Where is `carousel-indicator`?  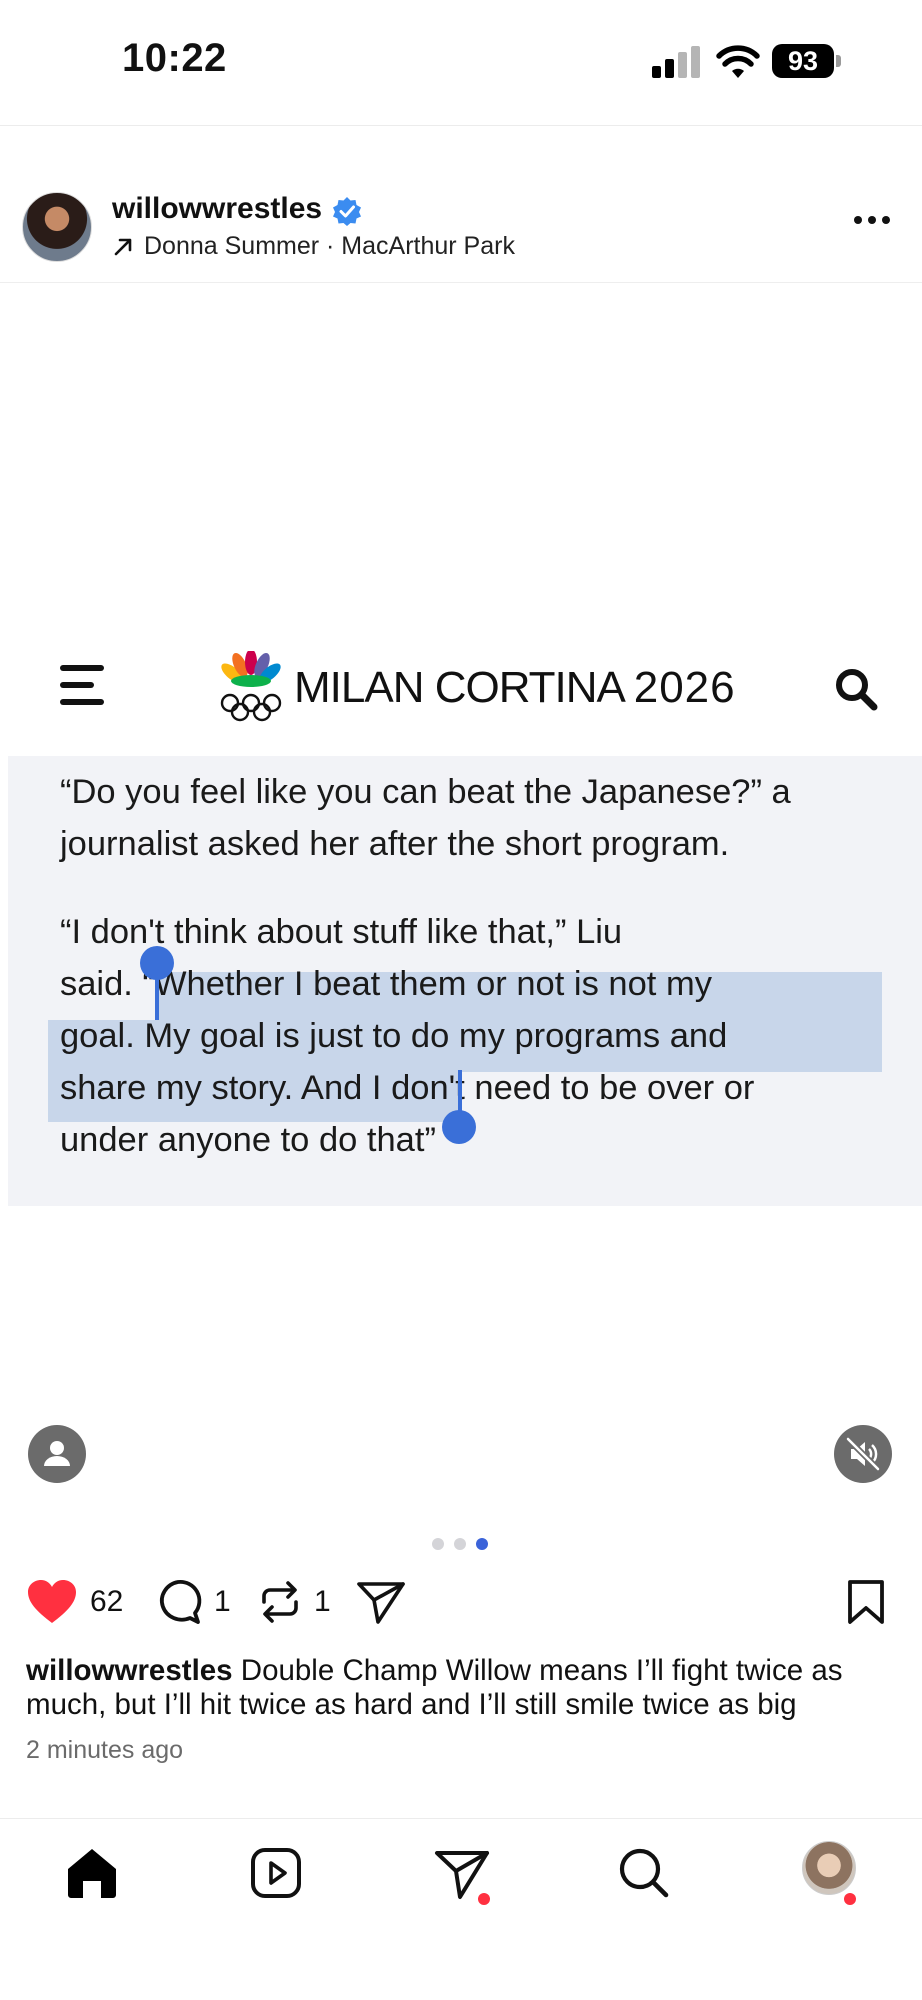
carousel-indicator is located at coordinates (460, 1544).